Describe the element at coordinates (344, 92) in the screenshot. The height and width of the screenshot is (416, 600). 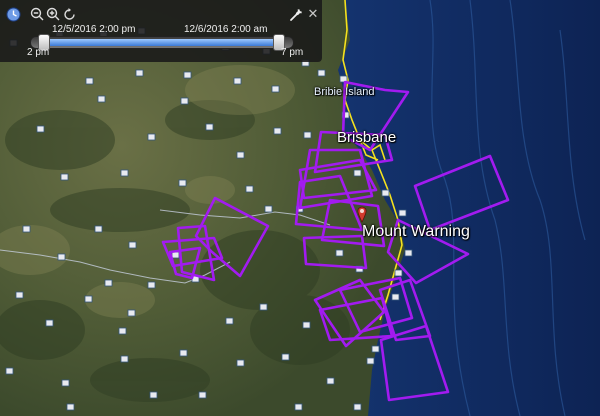
I see `label-bribie-island: Bribie Island` at that location.